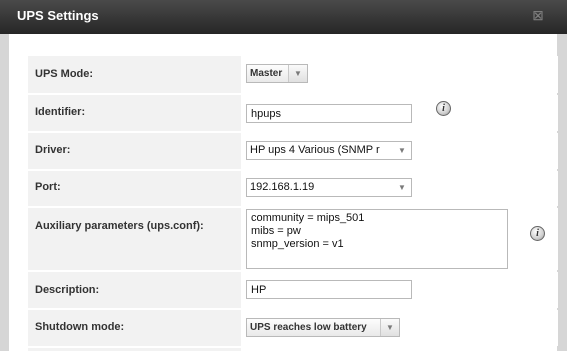 This screenshot has width=567, height=351. Describe the element at coordinates (329, 113) in the screenshot. I see `identifier-input: hpups` at that location.